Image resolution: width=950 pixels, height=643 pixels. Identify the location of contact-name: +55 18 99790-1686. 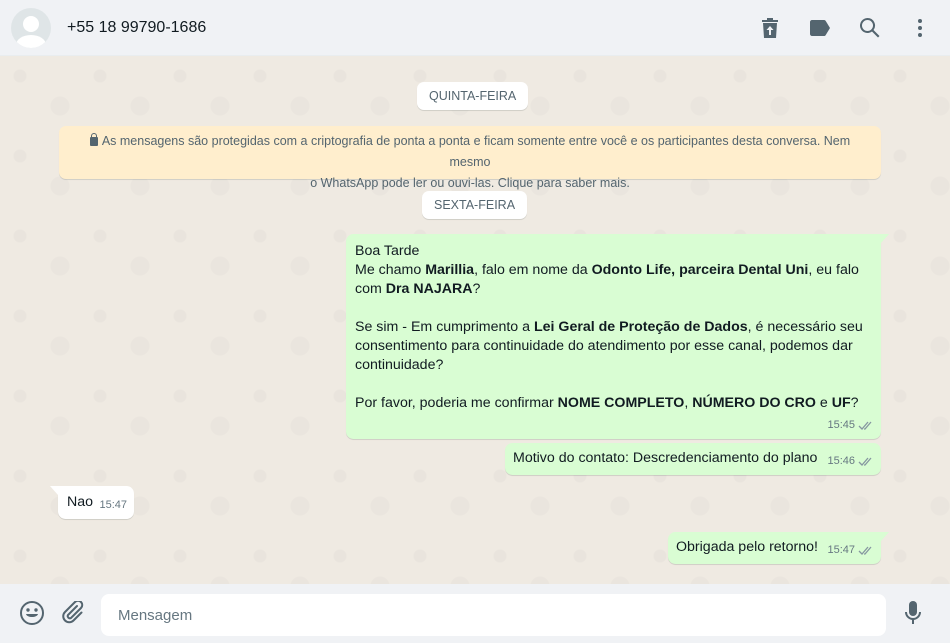
(136, 28).